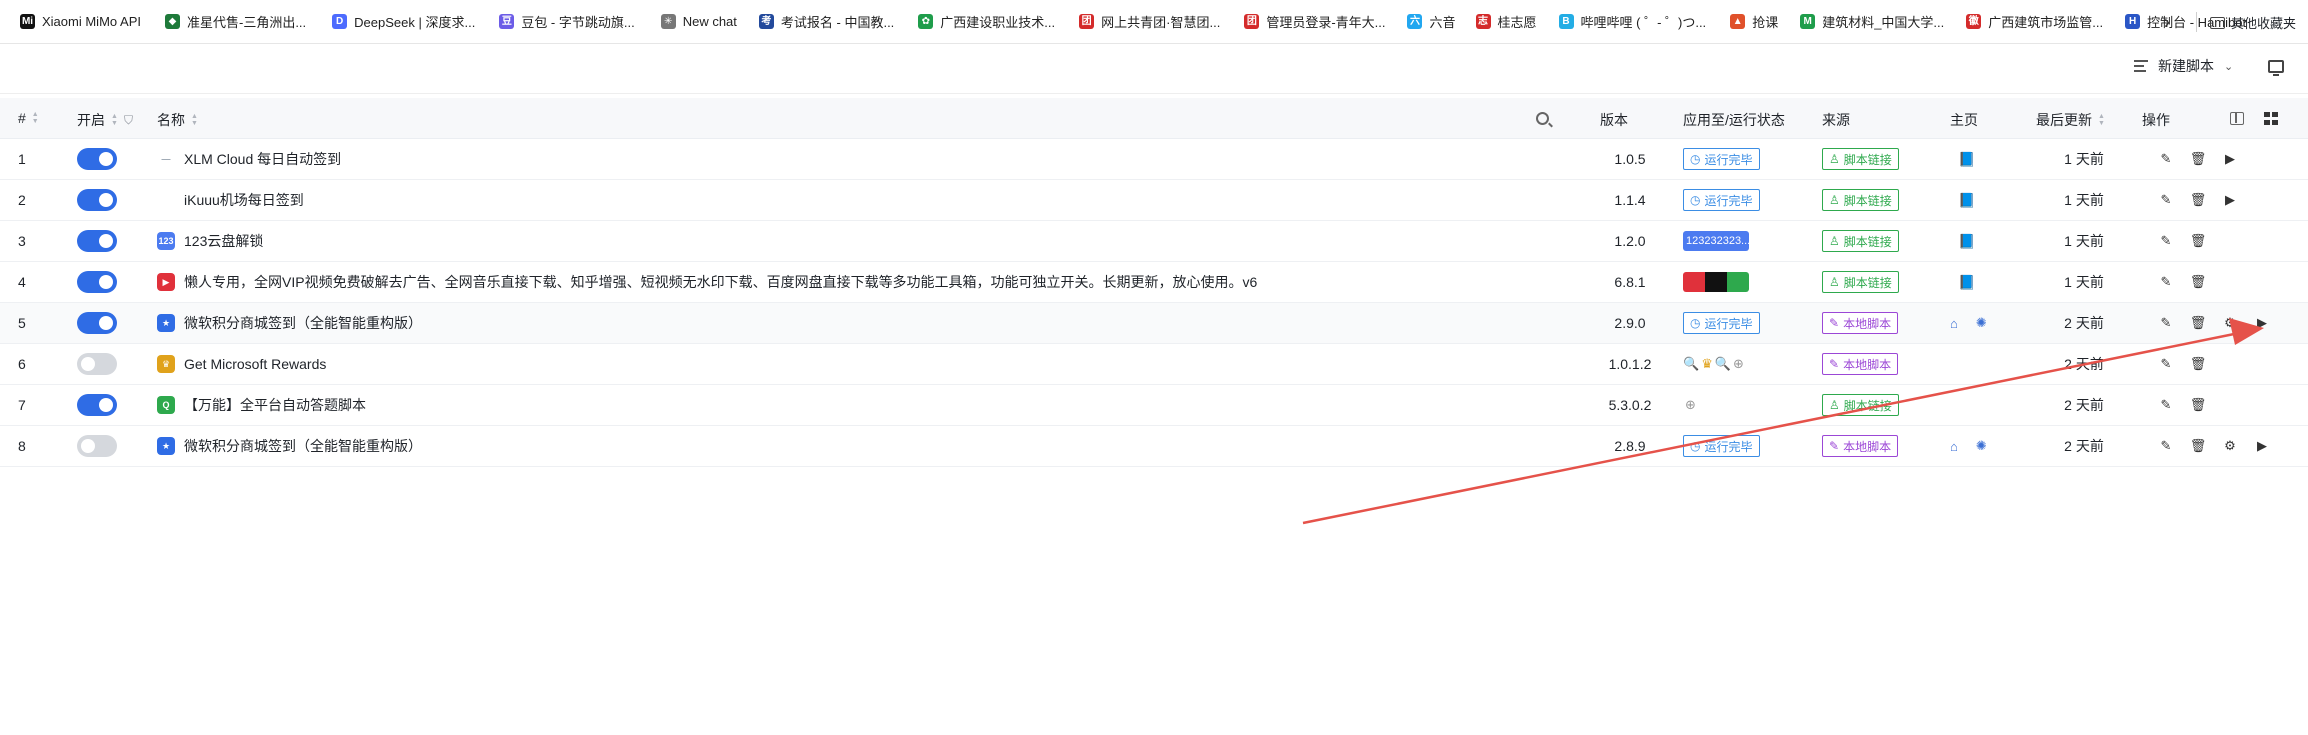 Image resolution: width=2308 pixels, height=735 pixels. I want to click on column-view-icon, so click(2237, 118).